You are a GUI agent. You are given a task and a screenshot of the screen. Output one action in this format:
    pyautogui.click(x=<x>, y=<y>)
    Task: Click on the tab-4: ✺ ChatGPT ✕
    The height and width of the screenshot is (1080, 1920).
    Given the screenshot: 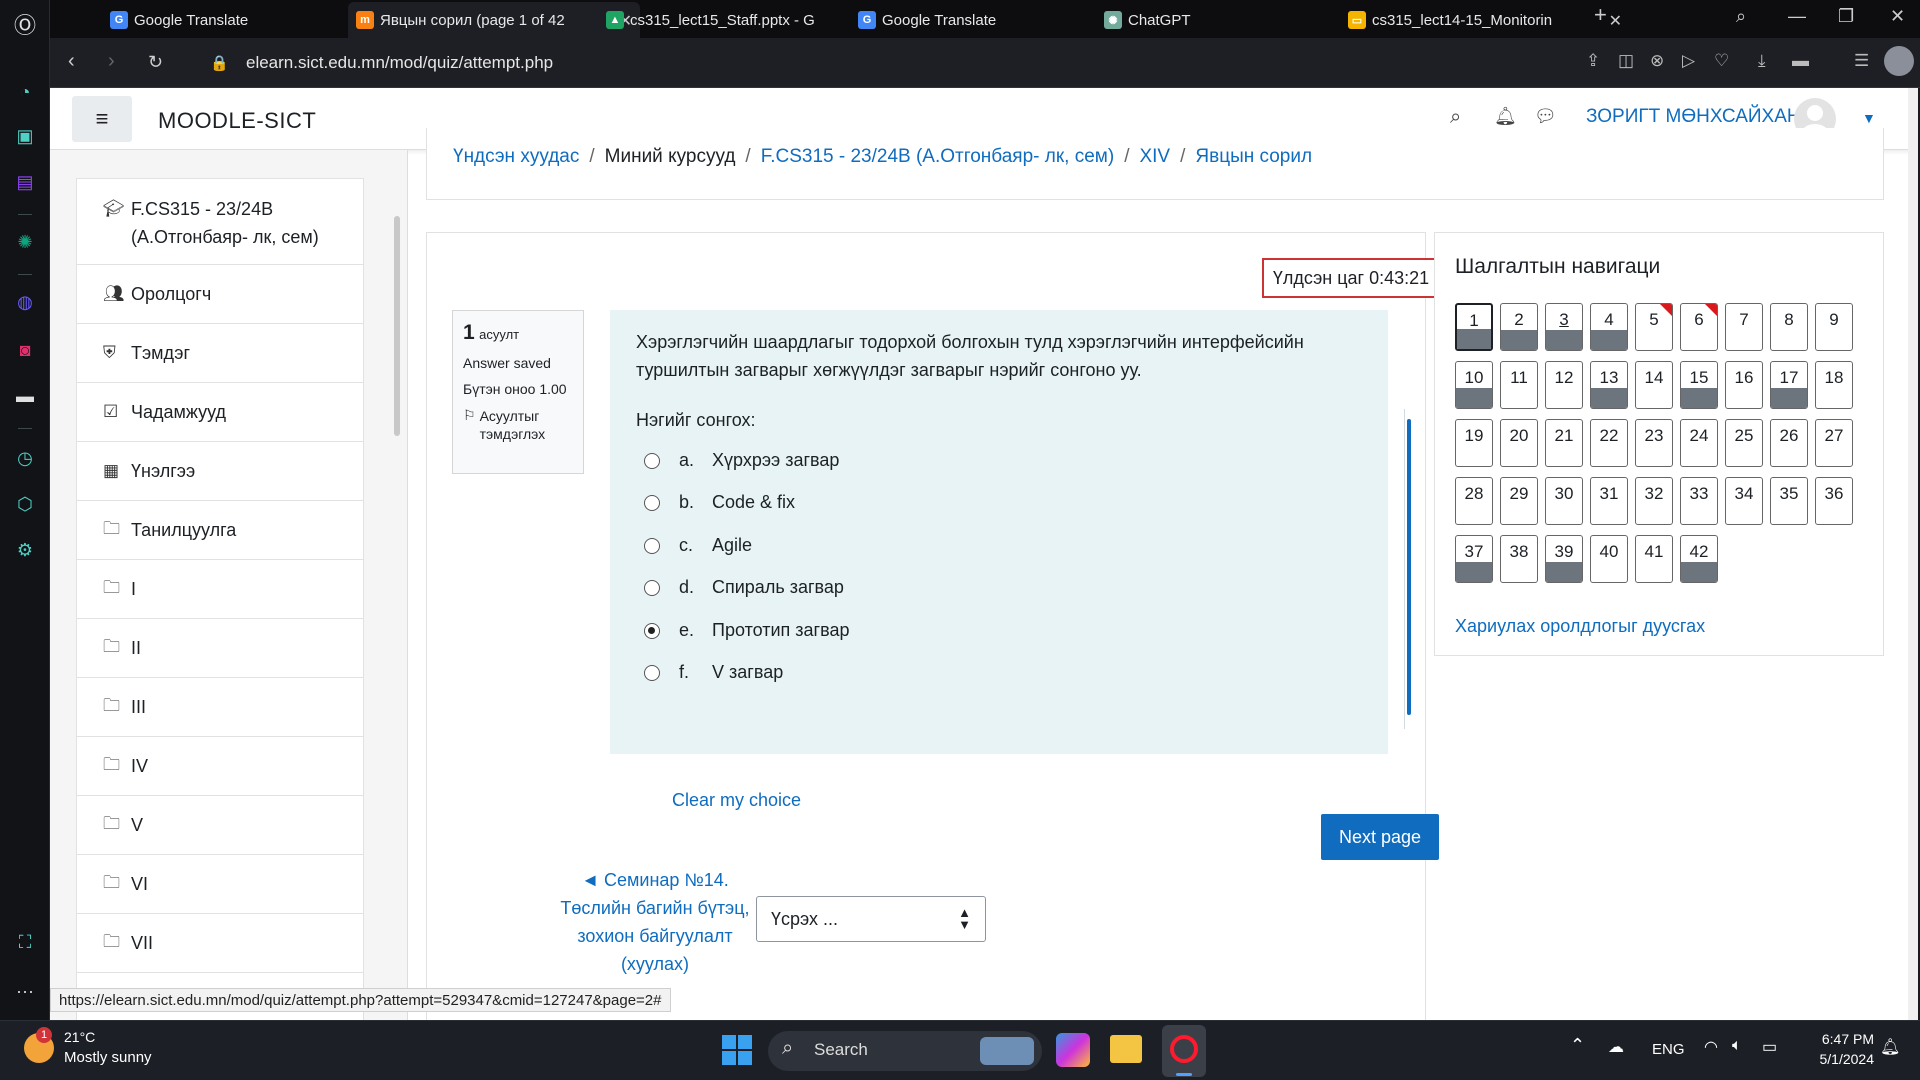 What is the action you would take?
    pyautogui.click(x=1236, y=20)
    